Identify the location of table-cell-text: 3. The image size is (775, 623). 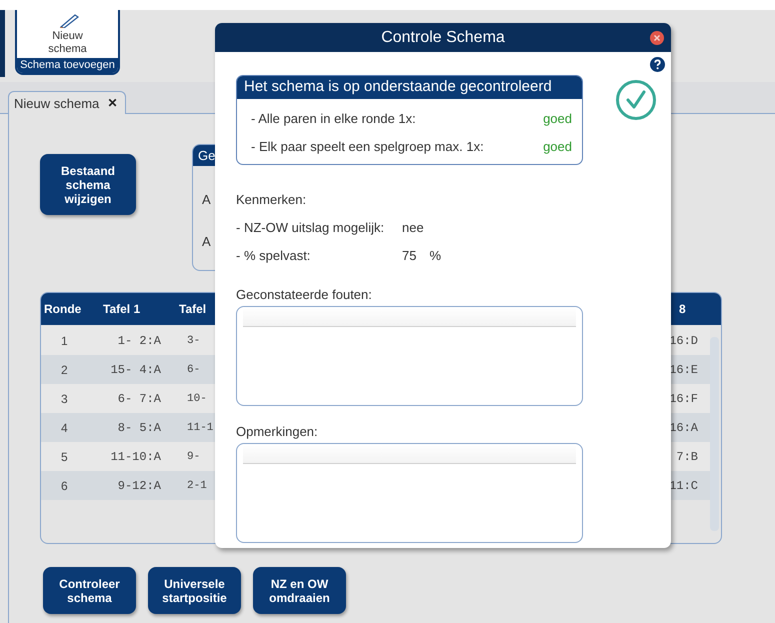
(64, 399).